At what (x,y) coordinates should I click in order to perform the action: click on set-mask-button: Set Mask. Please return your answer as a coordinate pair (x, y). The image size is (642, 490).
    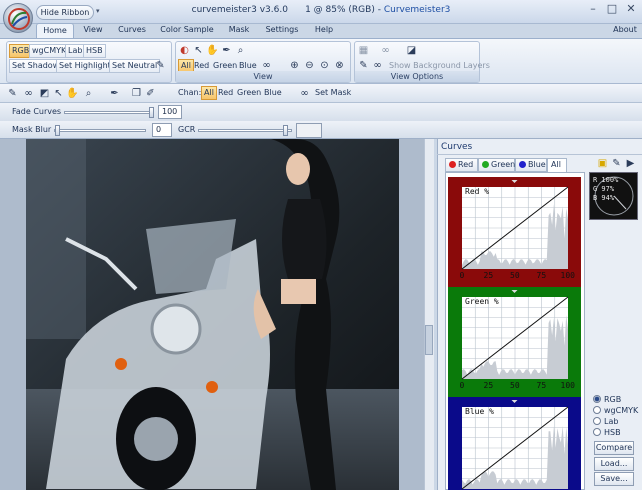
    Looking at the image, I should click on (333, 92).